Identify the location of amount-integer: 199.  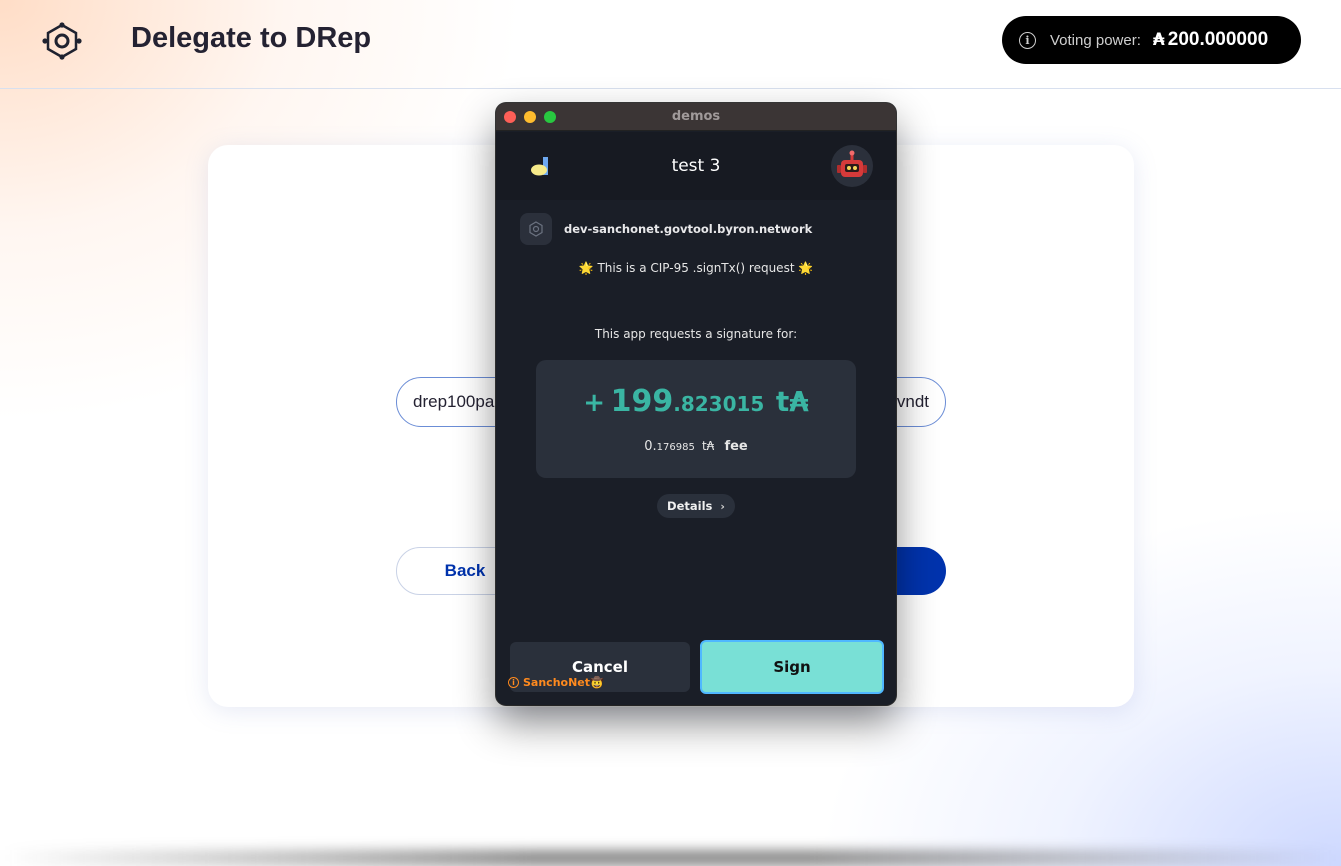
(642, 401).